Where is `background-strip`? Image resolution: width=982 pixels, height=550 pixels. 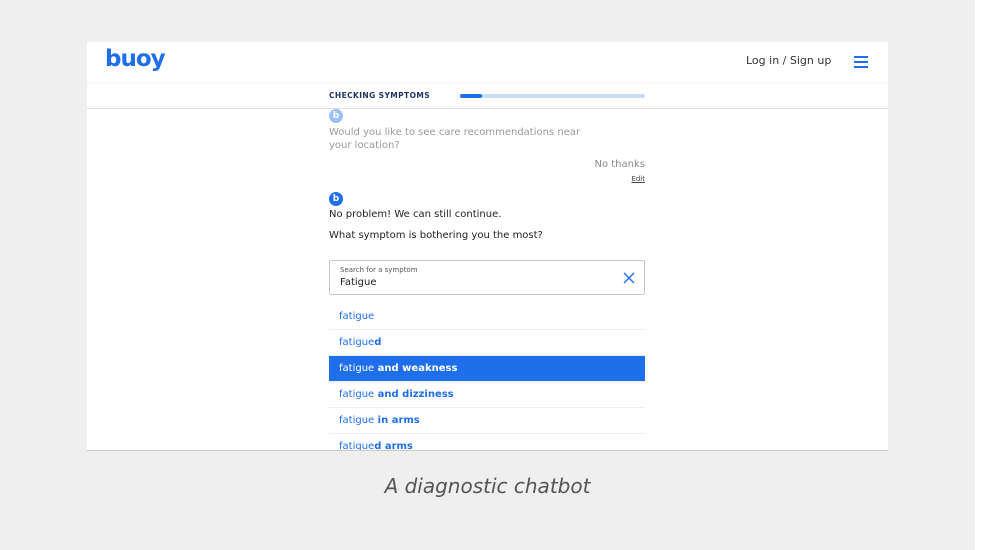 background-strip is located at coordinates (978, 275).